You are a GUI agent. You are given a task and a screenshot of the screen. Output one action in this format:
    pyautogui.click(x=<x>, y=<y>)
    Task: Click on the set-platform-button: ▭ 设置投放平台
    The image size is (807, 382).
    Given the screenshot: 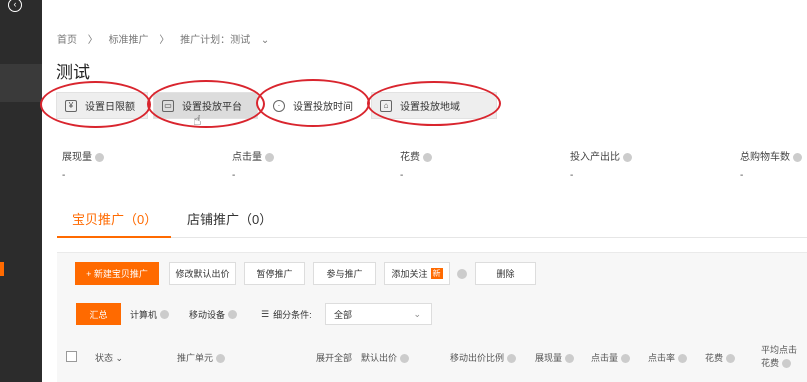 What is the action you would take?
    pyautogui.click(x=205, y=105)
    